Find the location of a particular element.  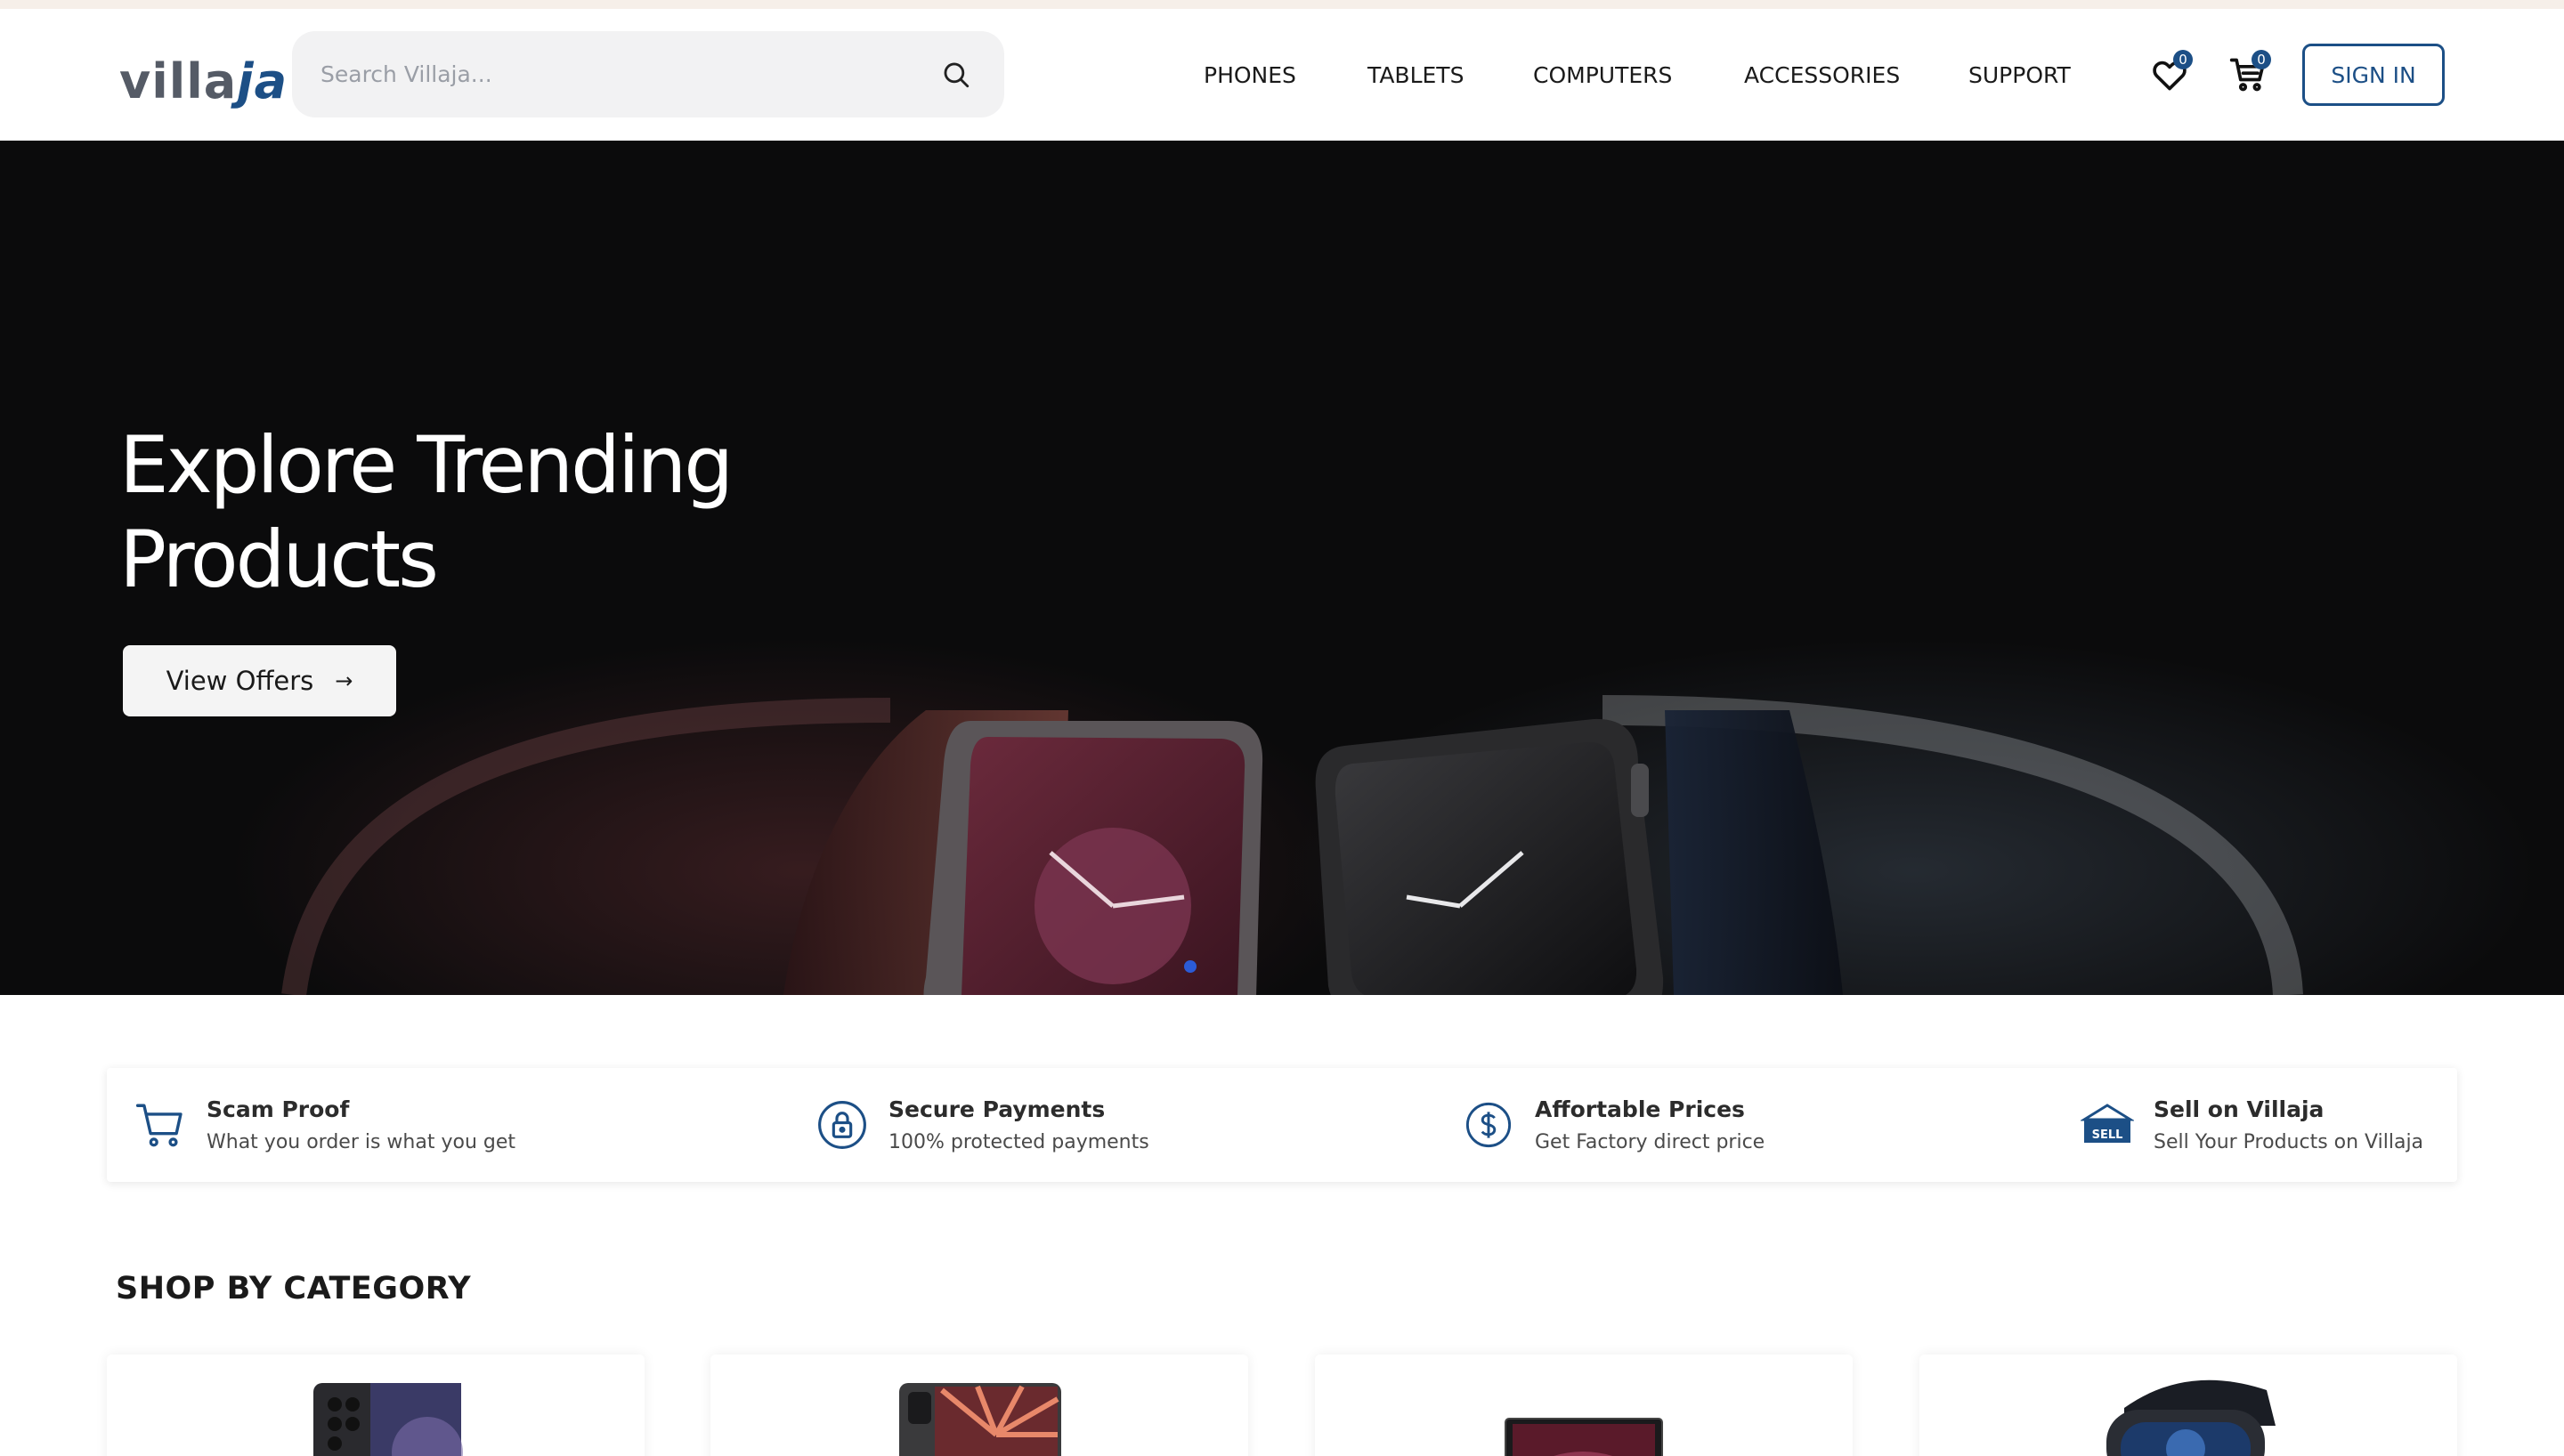

nav-item-tablets: TABLETS is located at coordinates (1415, 75).